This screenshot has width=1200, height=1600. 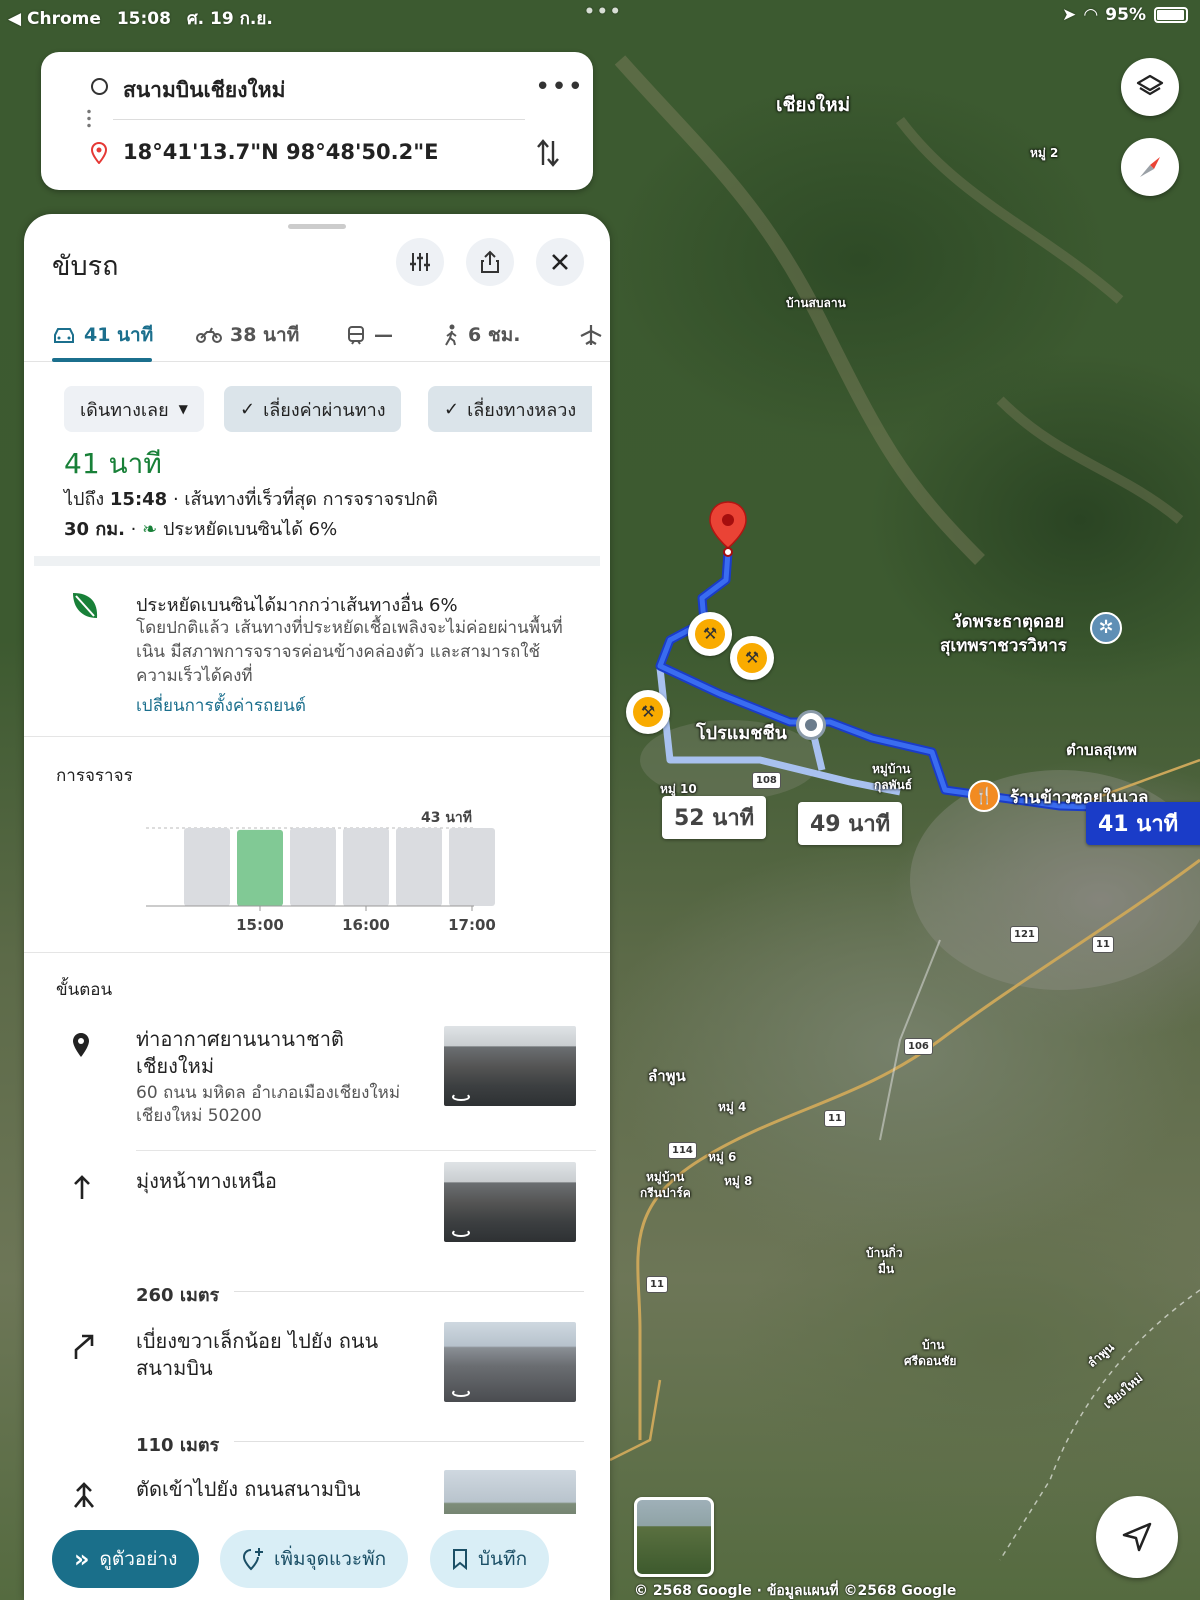 I want to click on back-to-app: ◀ Chrome, so click(x=54, y=19).